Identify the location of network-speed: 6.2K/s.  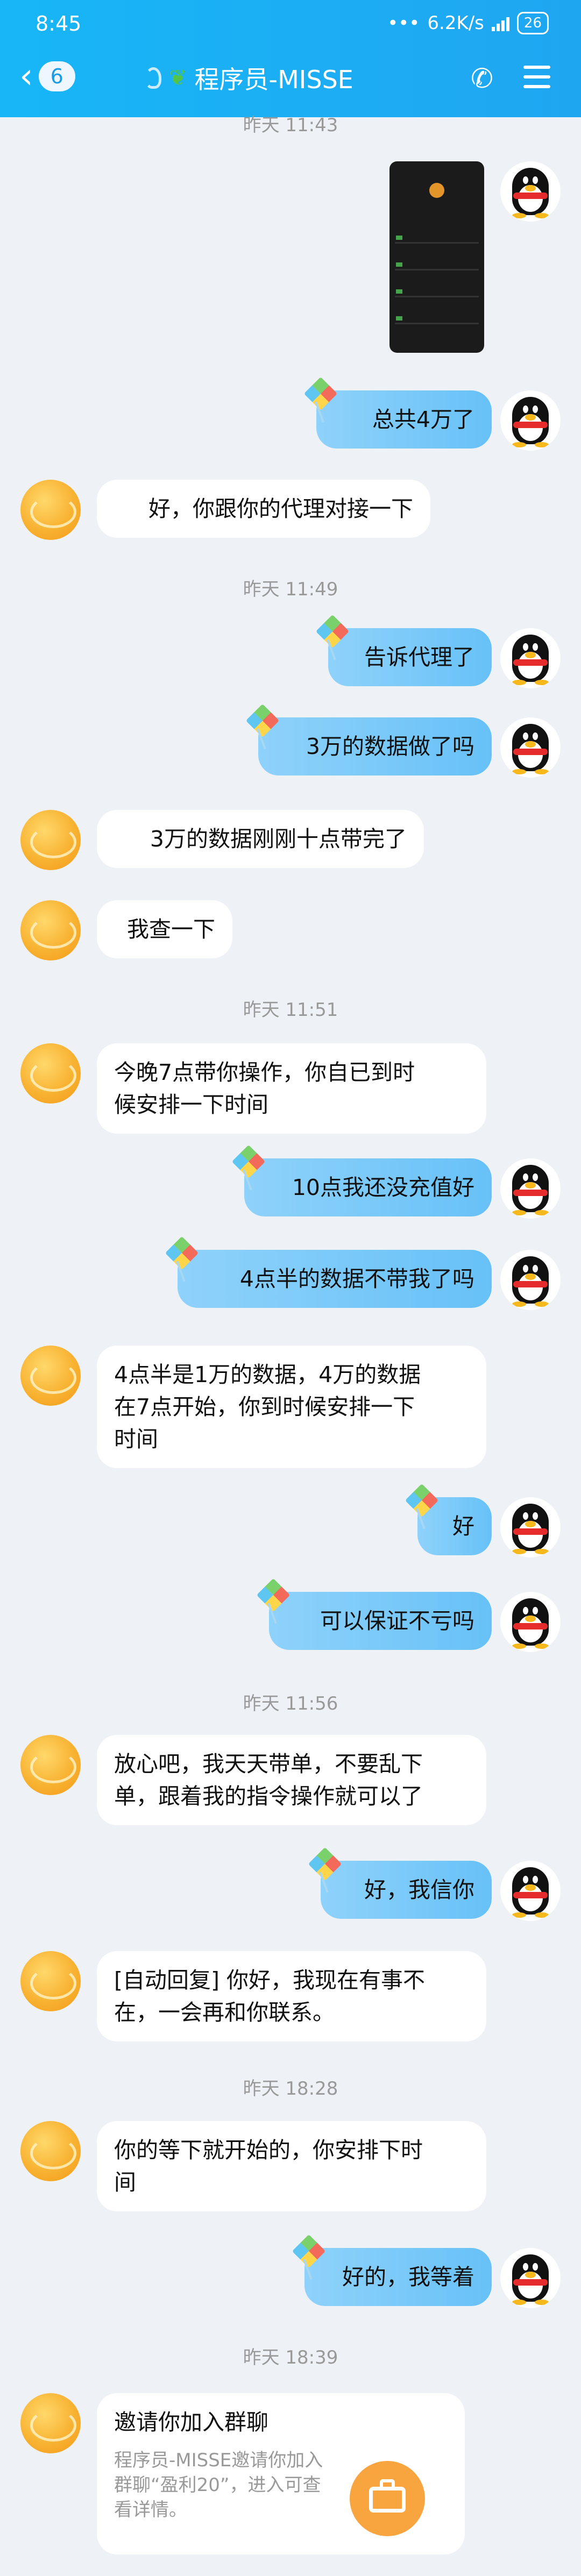
(455, 23).